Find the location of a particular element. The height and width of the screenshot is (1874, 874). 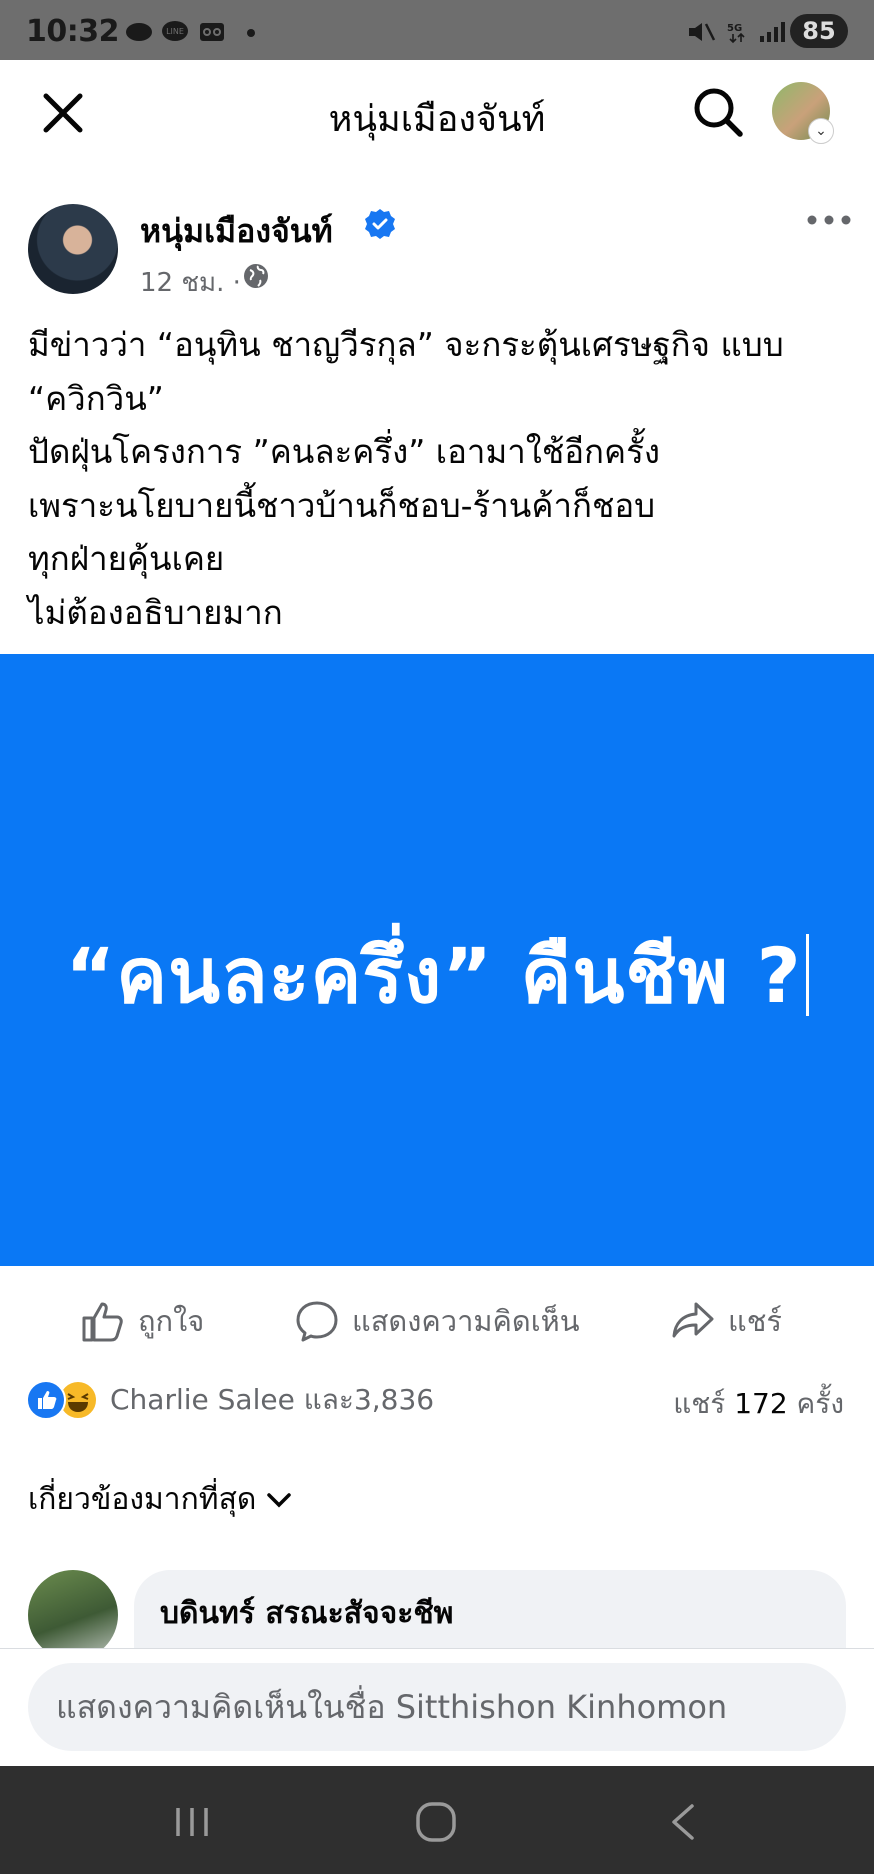

author-name: หนุ่มเมืองจันท์ is located at coordinates (236, 231).